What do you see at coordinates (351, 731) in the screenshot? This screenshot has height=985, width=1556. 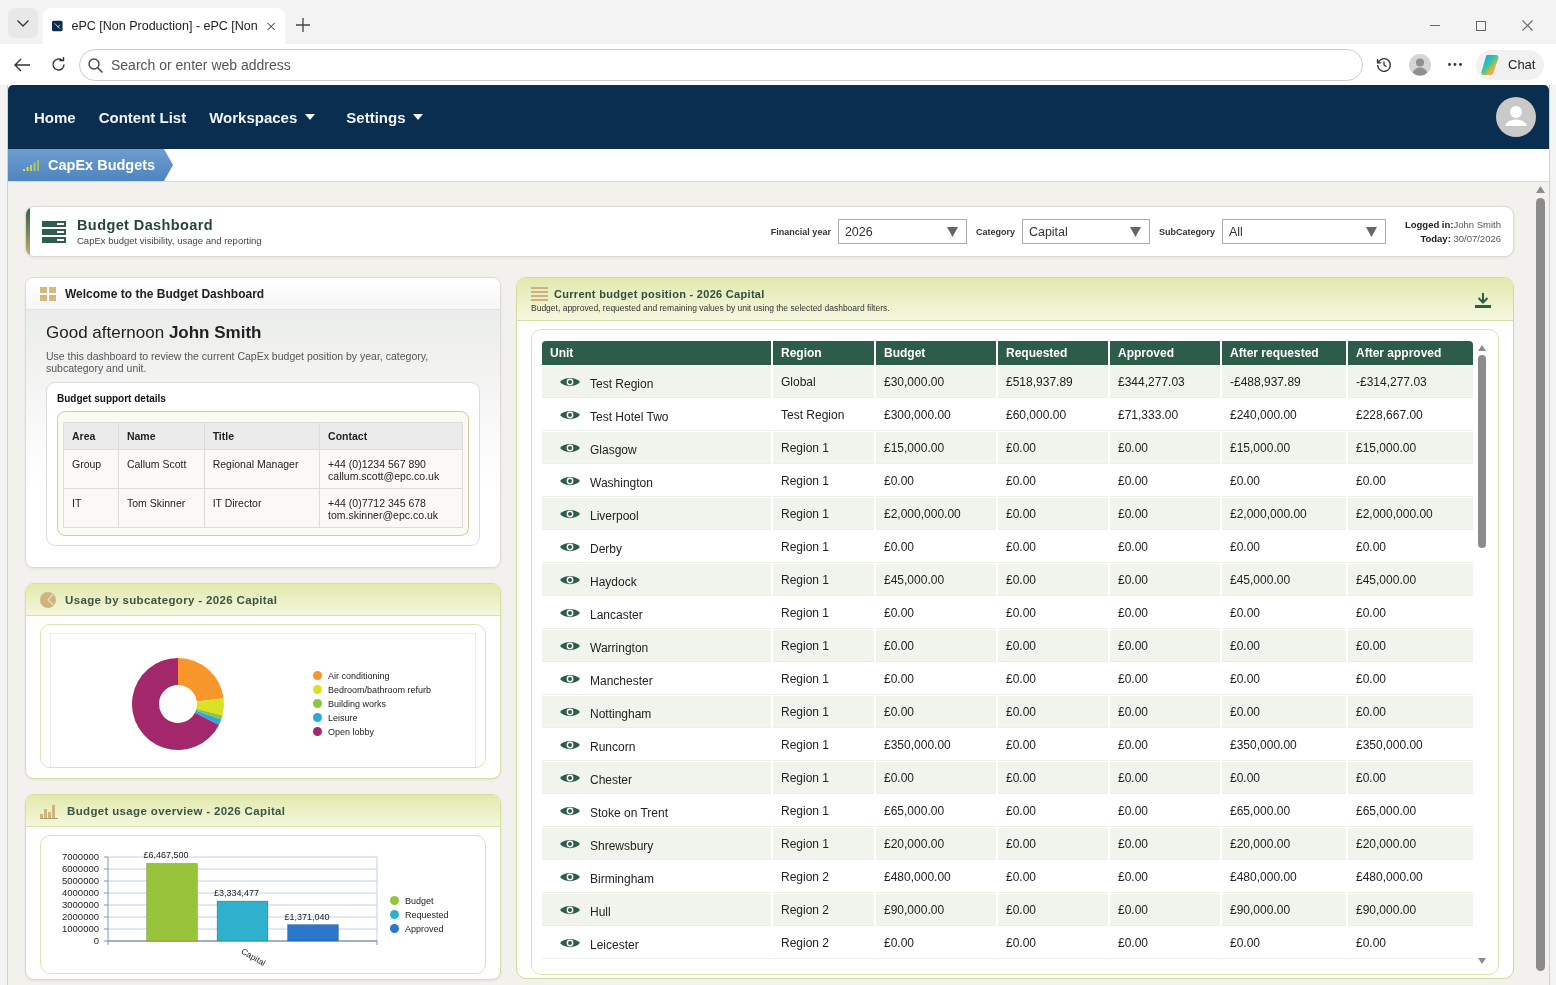 I see `legend-label: Open lobby` at bounding box center [351, 731].